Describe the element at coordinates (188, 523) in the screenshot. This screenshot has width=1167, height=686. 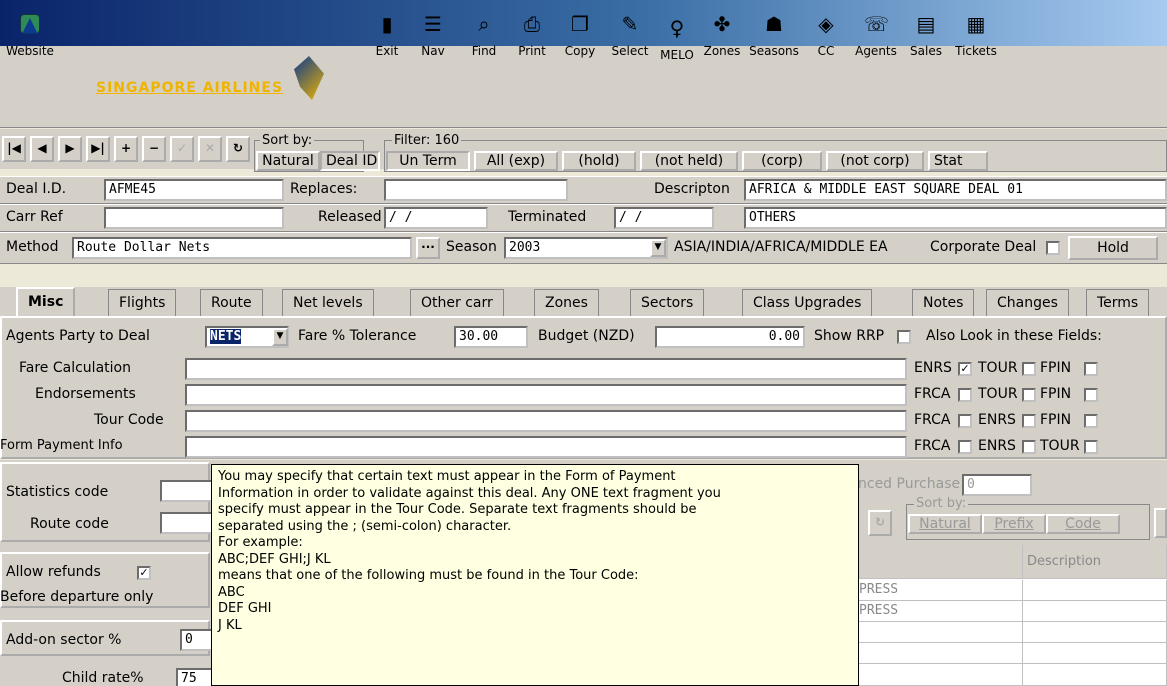
I see `route-code-field` at that location.